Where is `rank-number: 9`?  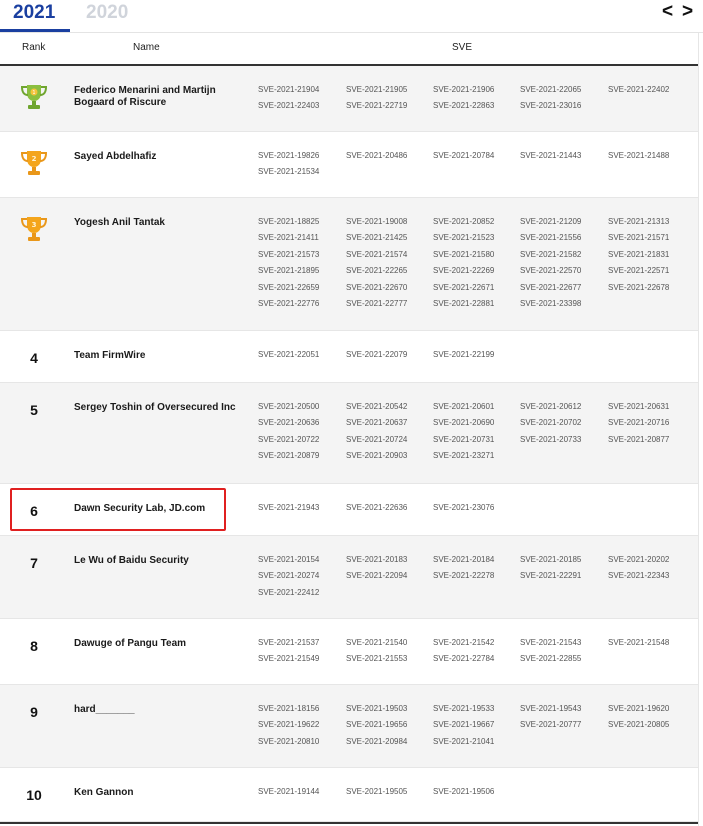
rank-number: 9 is located at coordinates (34, 712).